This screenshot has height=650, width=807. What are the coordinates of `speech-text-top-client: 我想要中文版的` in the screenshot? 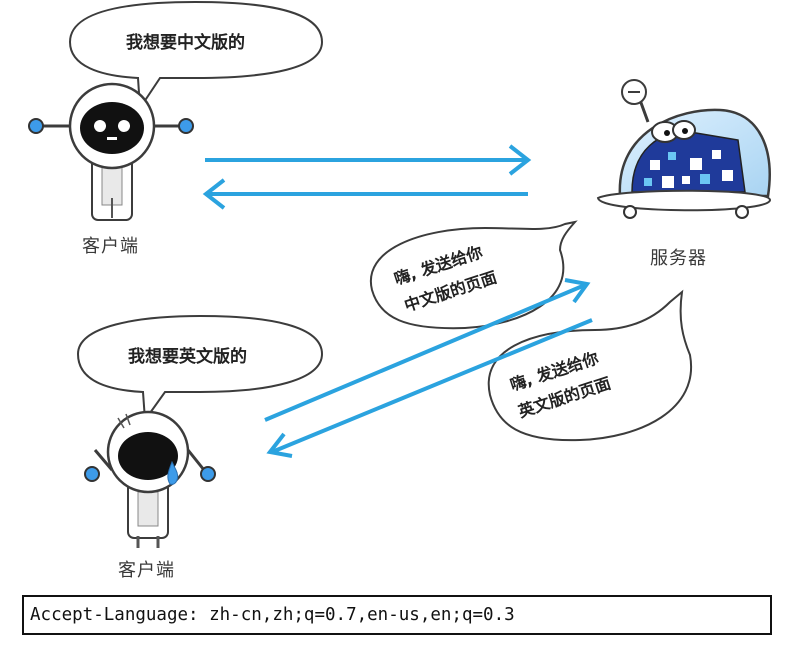 It's located at (185, 43).